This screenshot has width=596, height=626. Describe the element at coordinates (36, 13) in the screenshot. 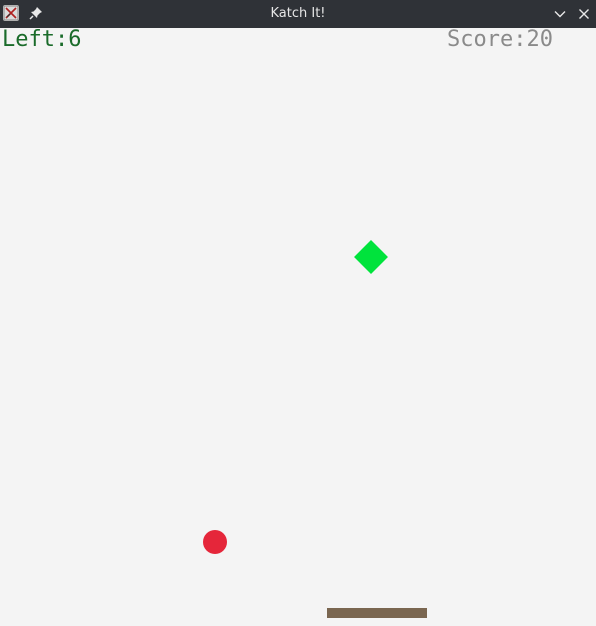

I see `pin-icon` at that location.